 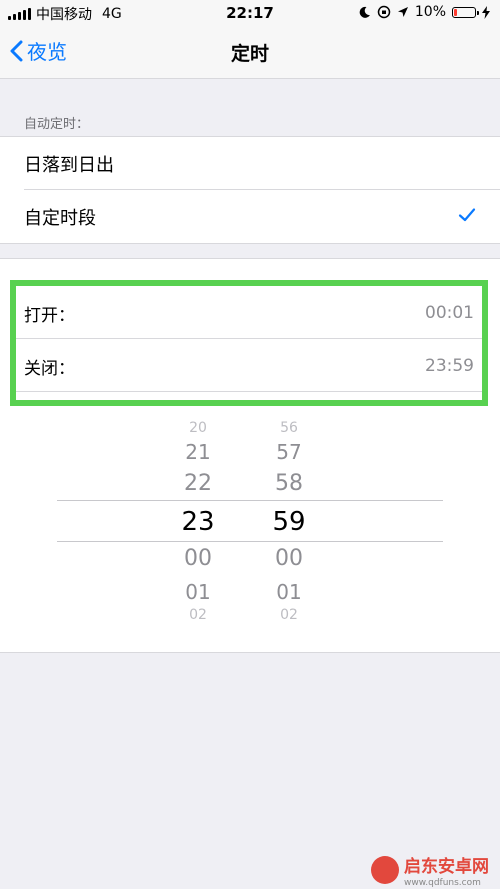 I want to click on turn-off-row: 关闭： 23:59, so click(x=249, y=366).